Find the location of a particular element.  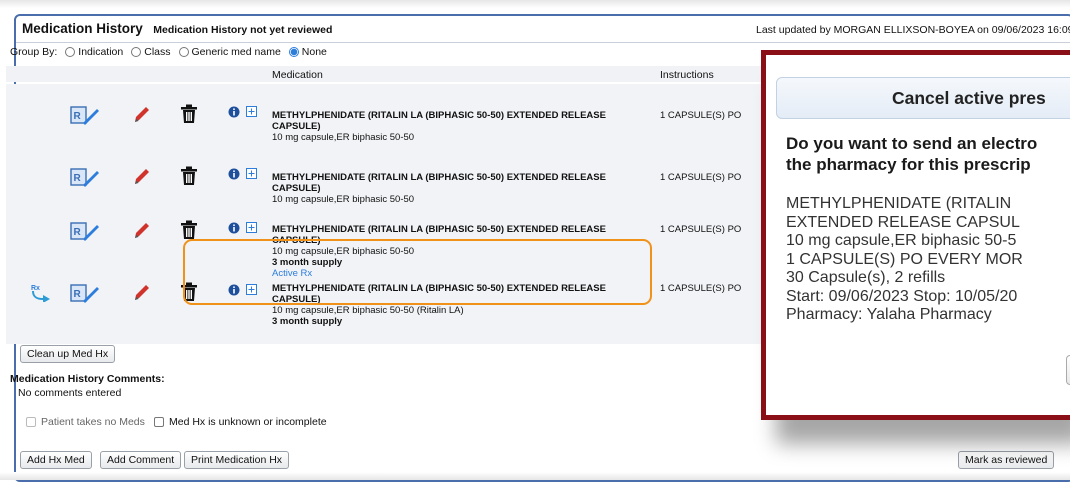

comments-title: Medication History Comments: is located at coordinates (87, 379).